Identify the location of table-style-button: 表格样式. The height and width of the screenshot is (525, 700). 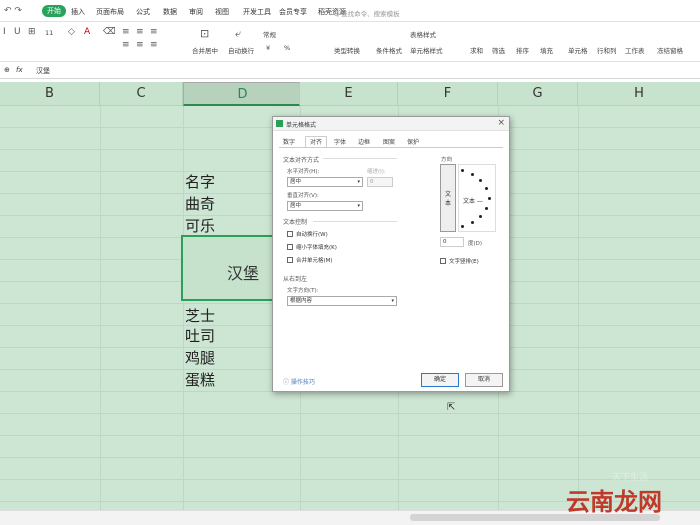
(423, 34).